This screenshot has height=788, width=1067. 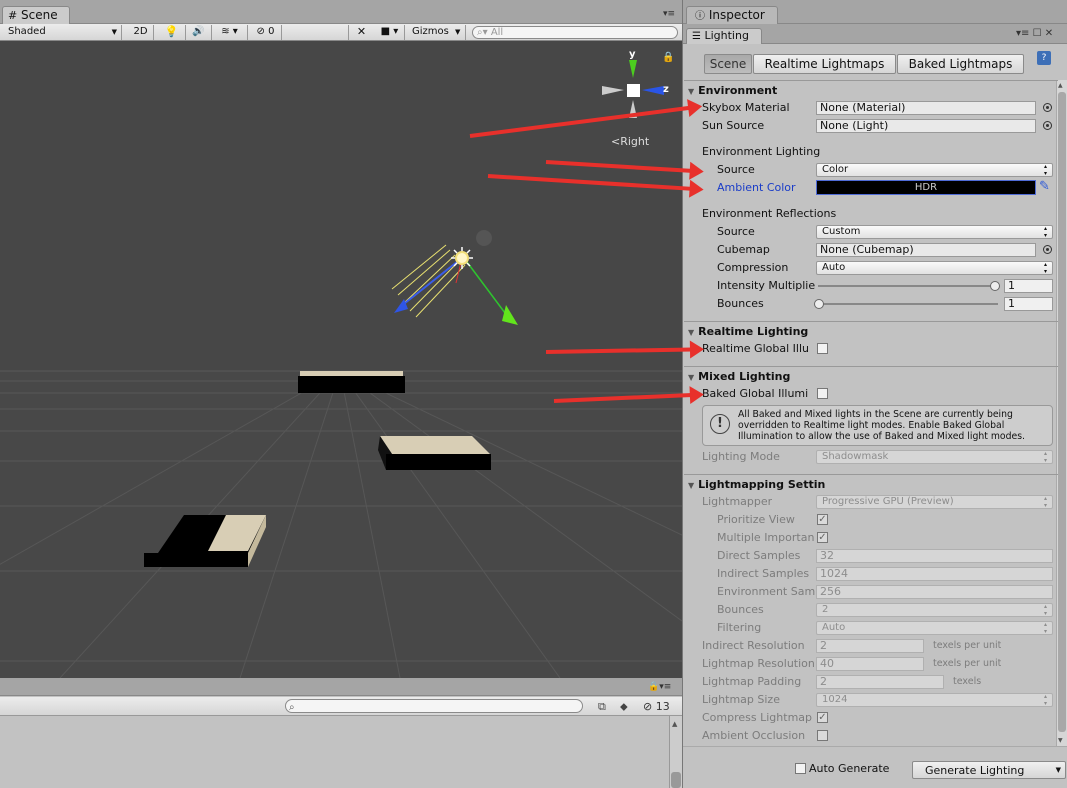 What do you see at coordinates (756, 484) in the screenshot?
I see `section-lightmapping-settings: Lightmapping Settin` at bounding box center [756, 484].